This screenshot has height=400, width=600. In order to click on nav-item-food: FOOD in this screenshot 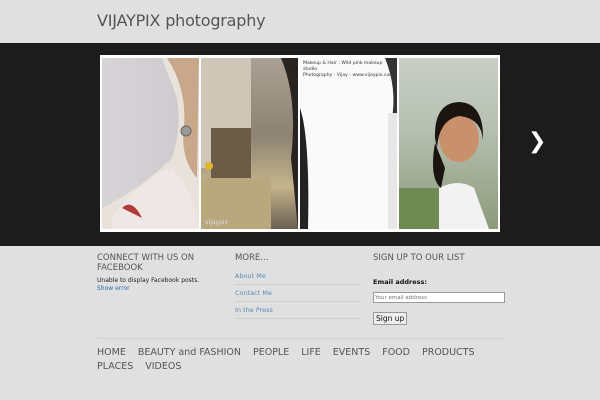, I will do `click(396, 353)`.